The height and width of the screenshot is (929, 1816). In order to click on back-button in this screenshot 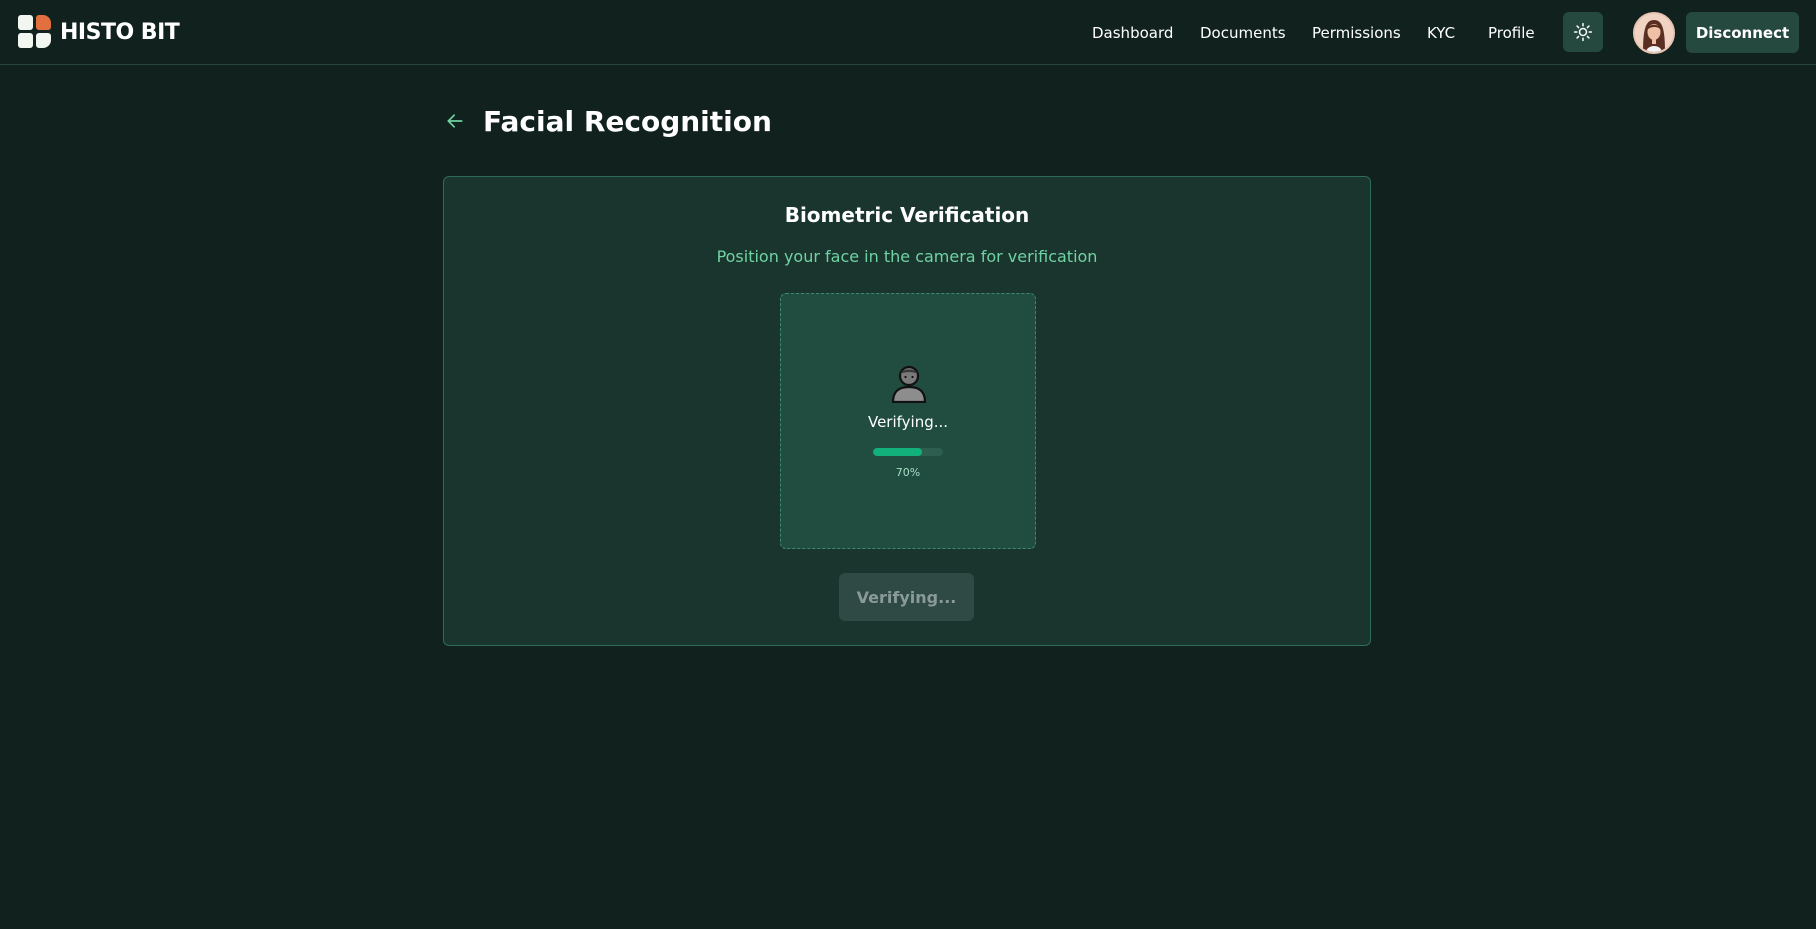, I will do `click(455, 121)`.